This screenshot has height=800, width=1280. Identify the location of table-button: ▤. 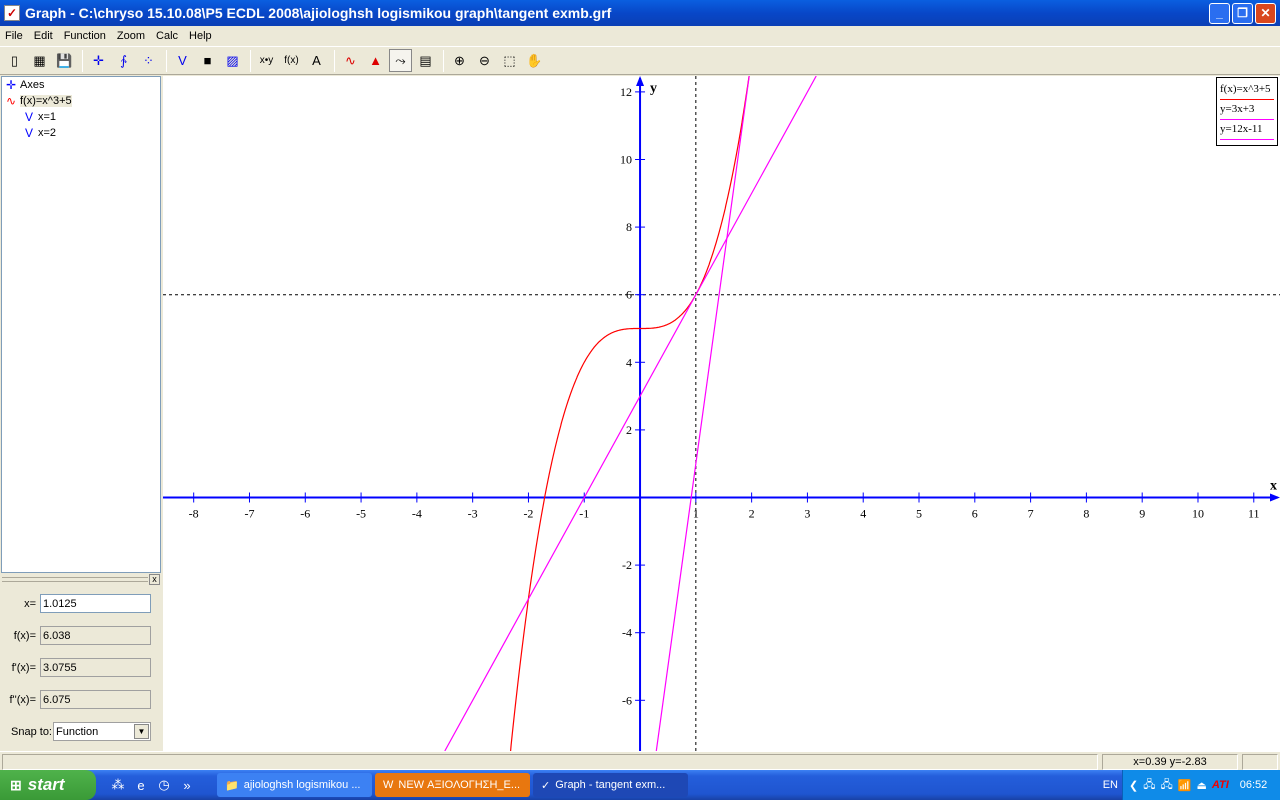
(425, 60).